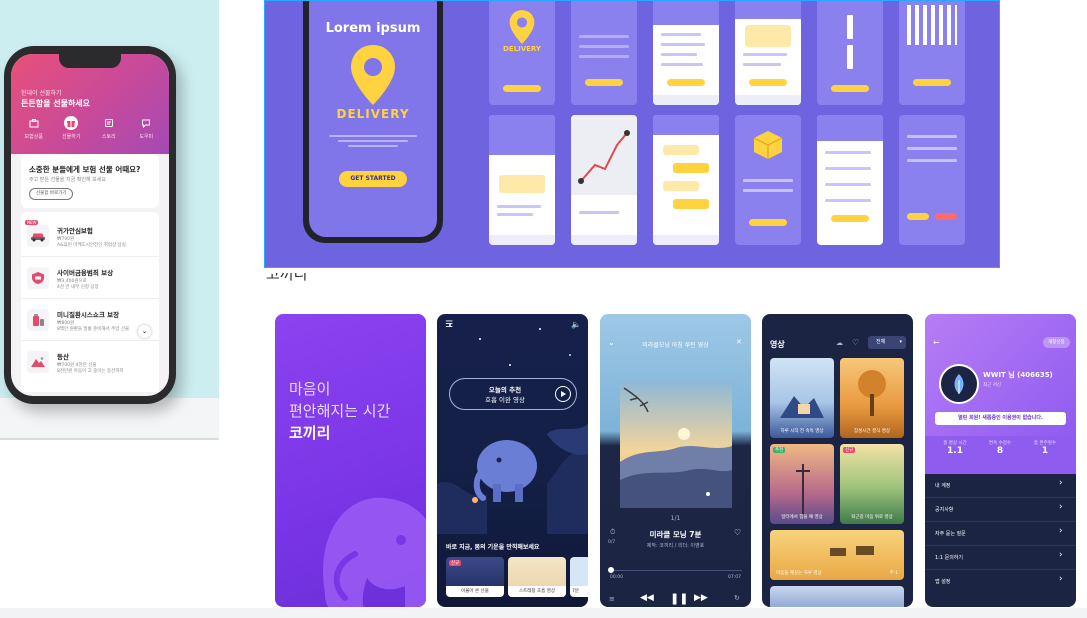 The height and width of the screenshot is (618, 1087). Describe the element at coordinates (34, 132) in the screenshot. I see `tab-products: 보험상품` at that location.